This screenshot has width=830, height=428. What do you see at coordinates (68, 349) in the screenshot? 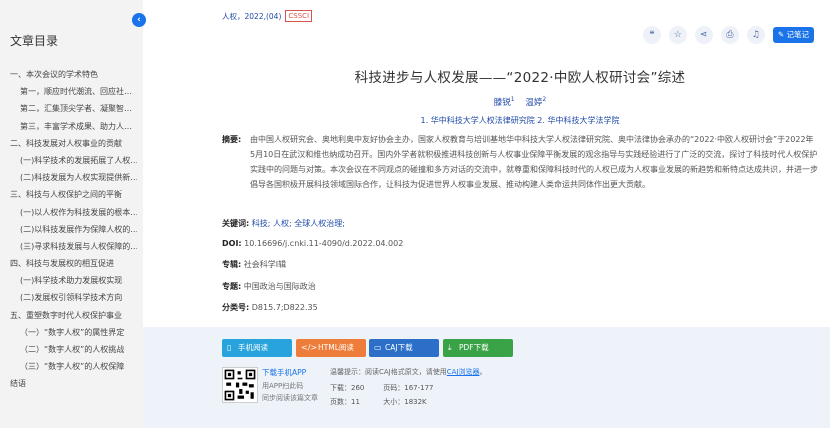
I see `toc-item: （二）“数字人权”的人权挑战` at bounding box center [68, 349].